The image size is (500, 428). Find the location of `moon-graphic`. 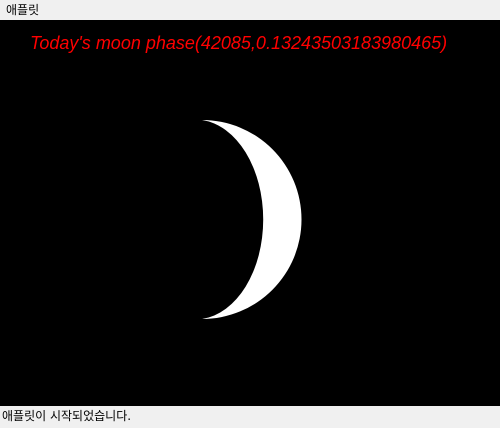

moon-graphic is located at coordinates (252, 219).